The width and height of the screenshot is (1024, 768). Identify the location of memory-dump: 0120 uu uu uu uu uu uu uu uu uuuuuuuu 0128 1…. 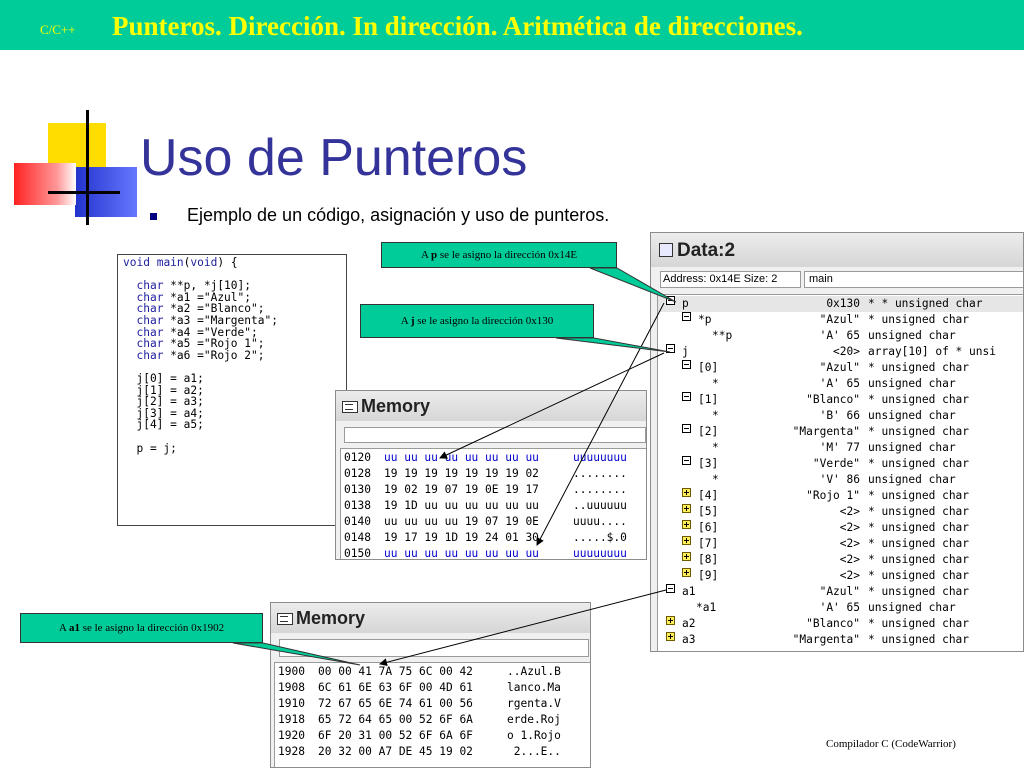
(493, 503).